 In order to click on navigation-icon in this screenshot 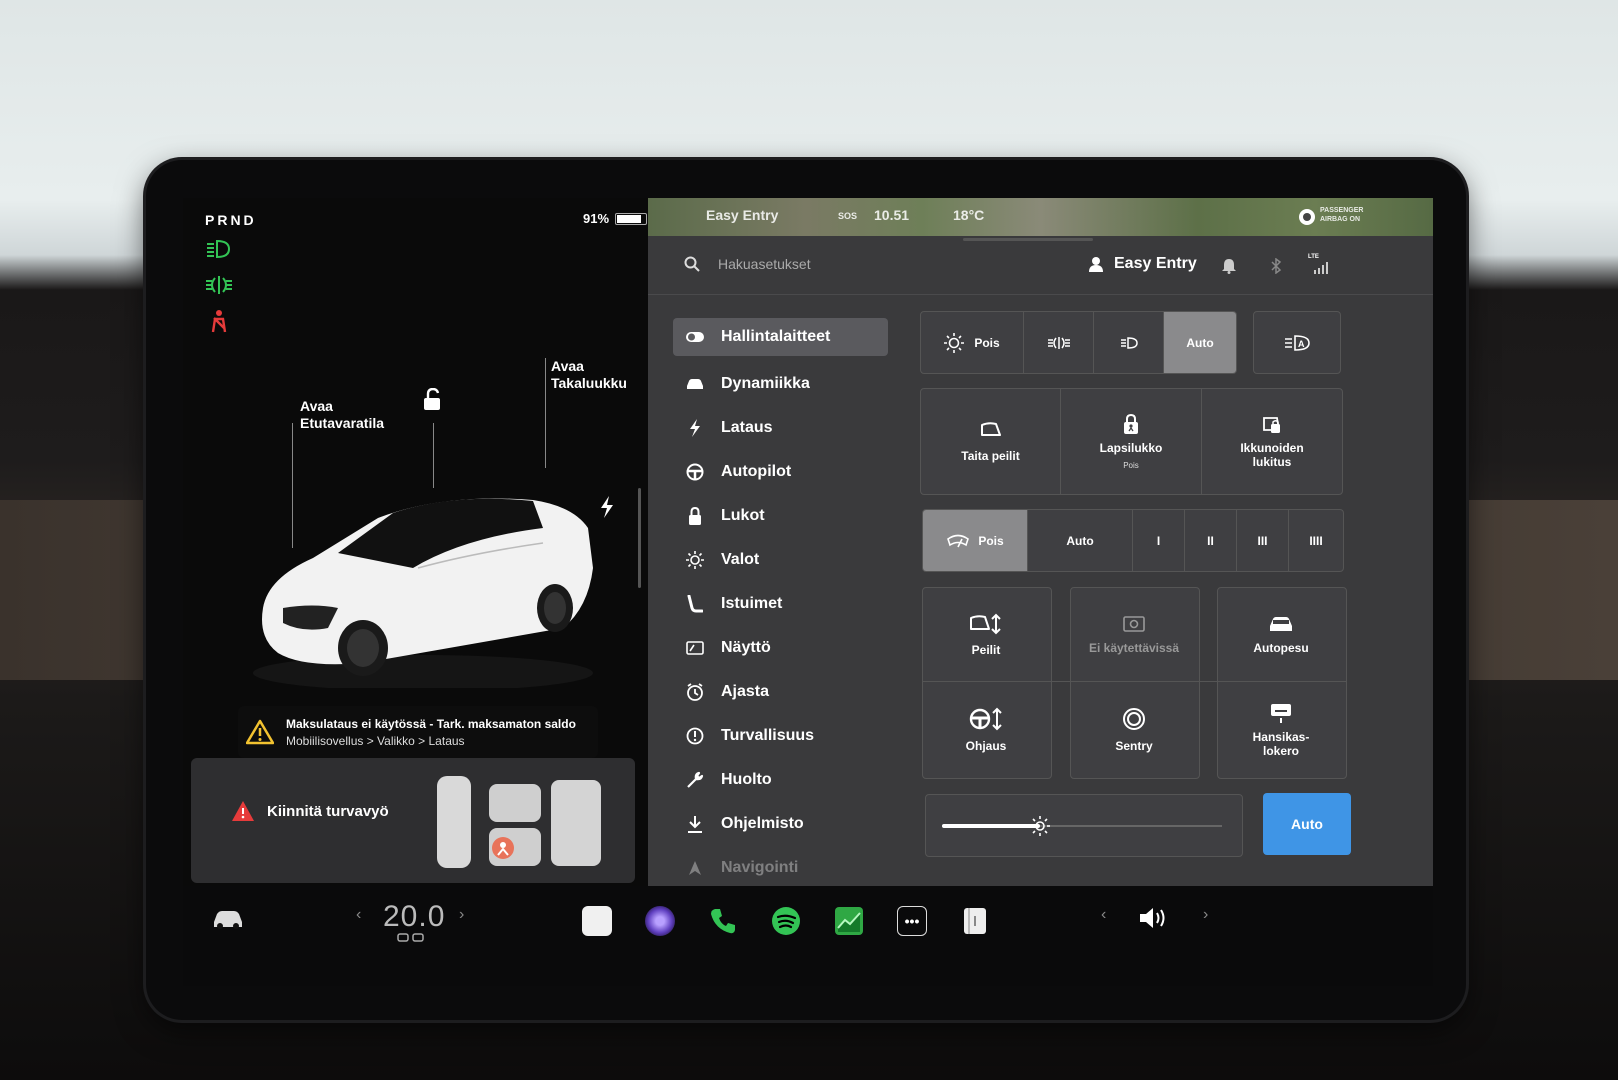, I will do `click(695, 868)`.